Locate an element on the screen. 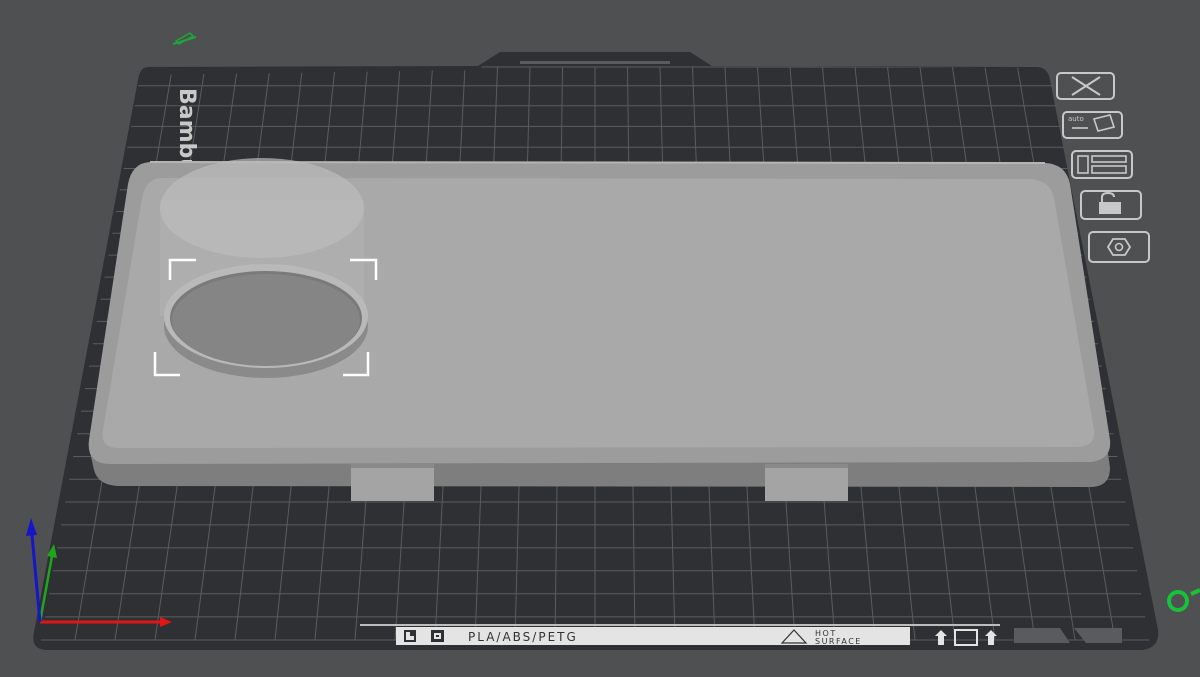 The image size is (1200, 677). auto-orient-icon: auto is located at coordinates (1092, 125).